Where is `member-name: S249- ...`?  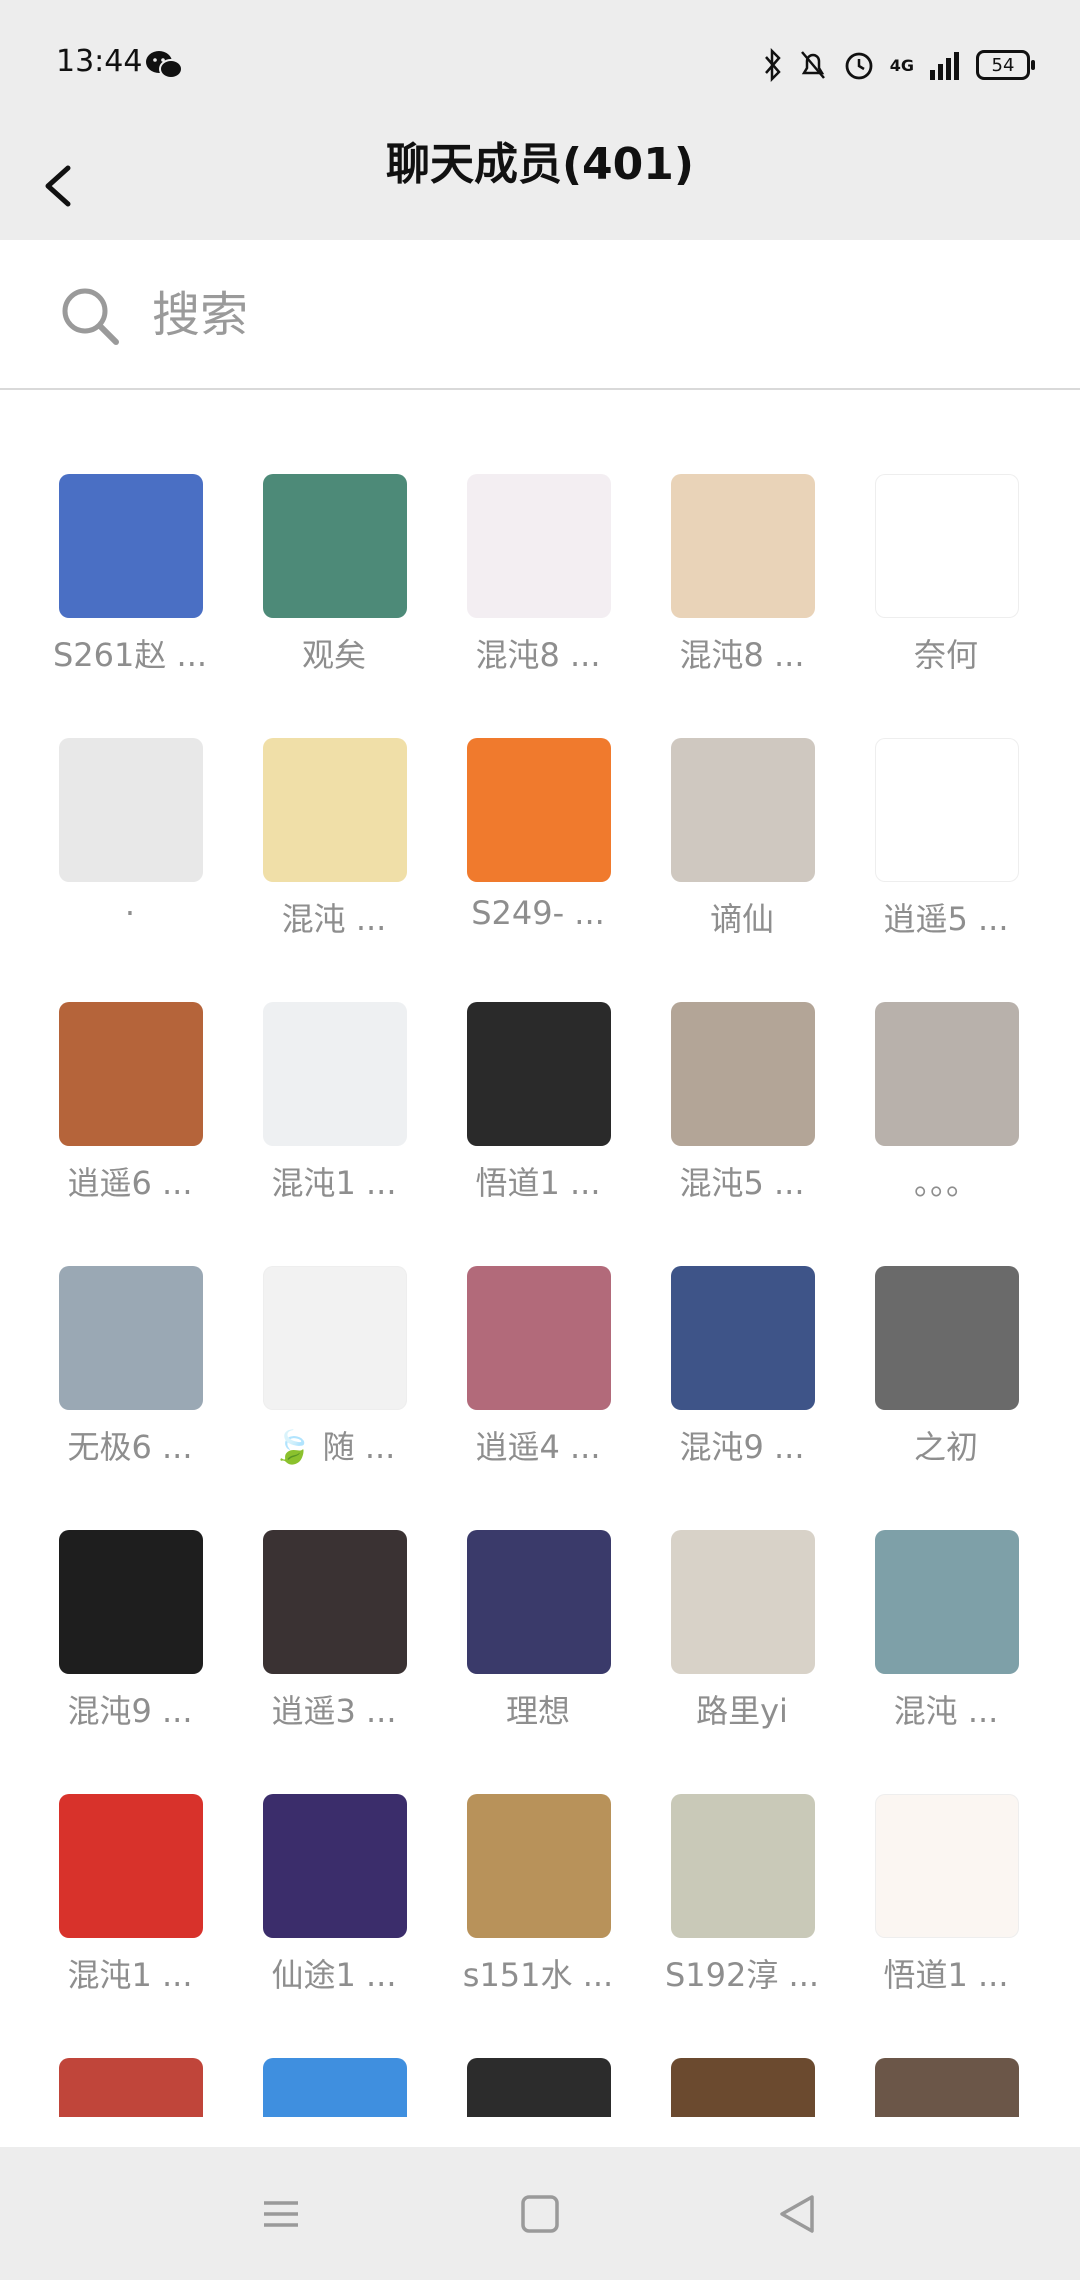 member-name: S249- ... is located at coordinates (538, 913).